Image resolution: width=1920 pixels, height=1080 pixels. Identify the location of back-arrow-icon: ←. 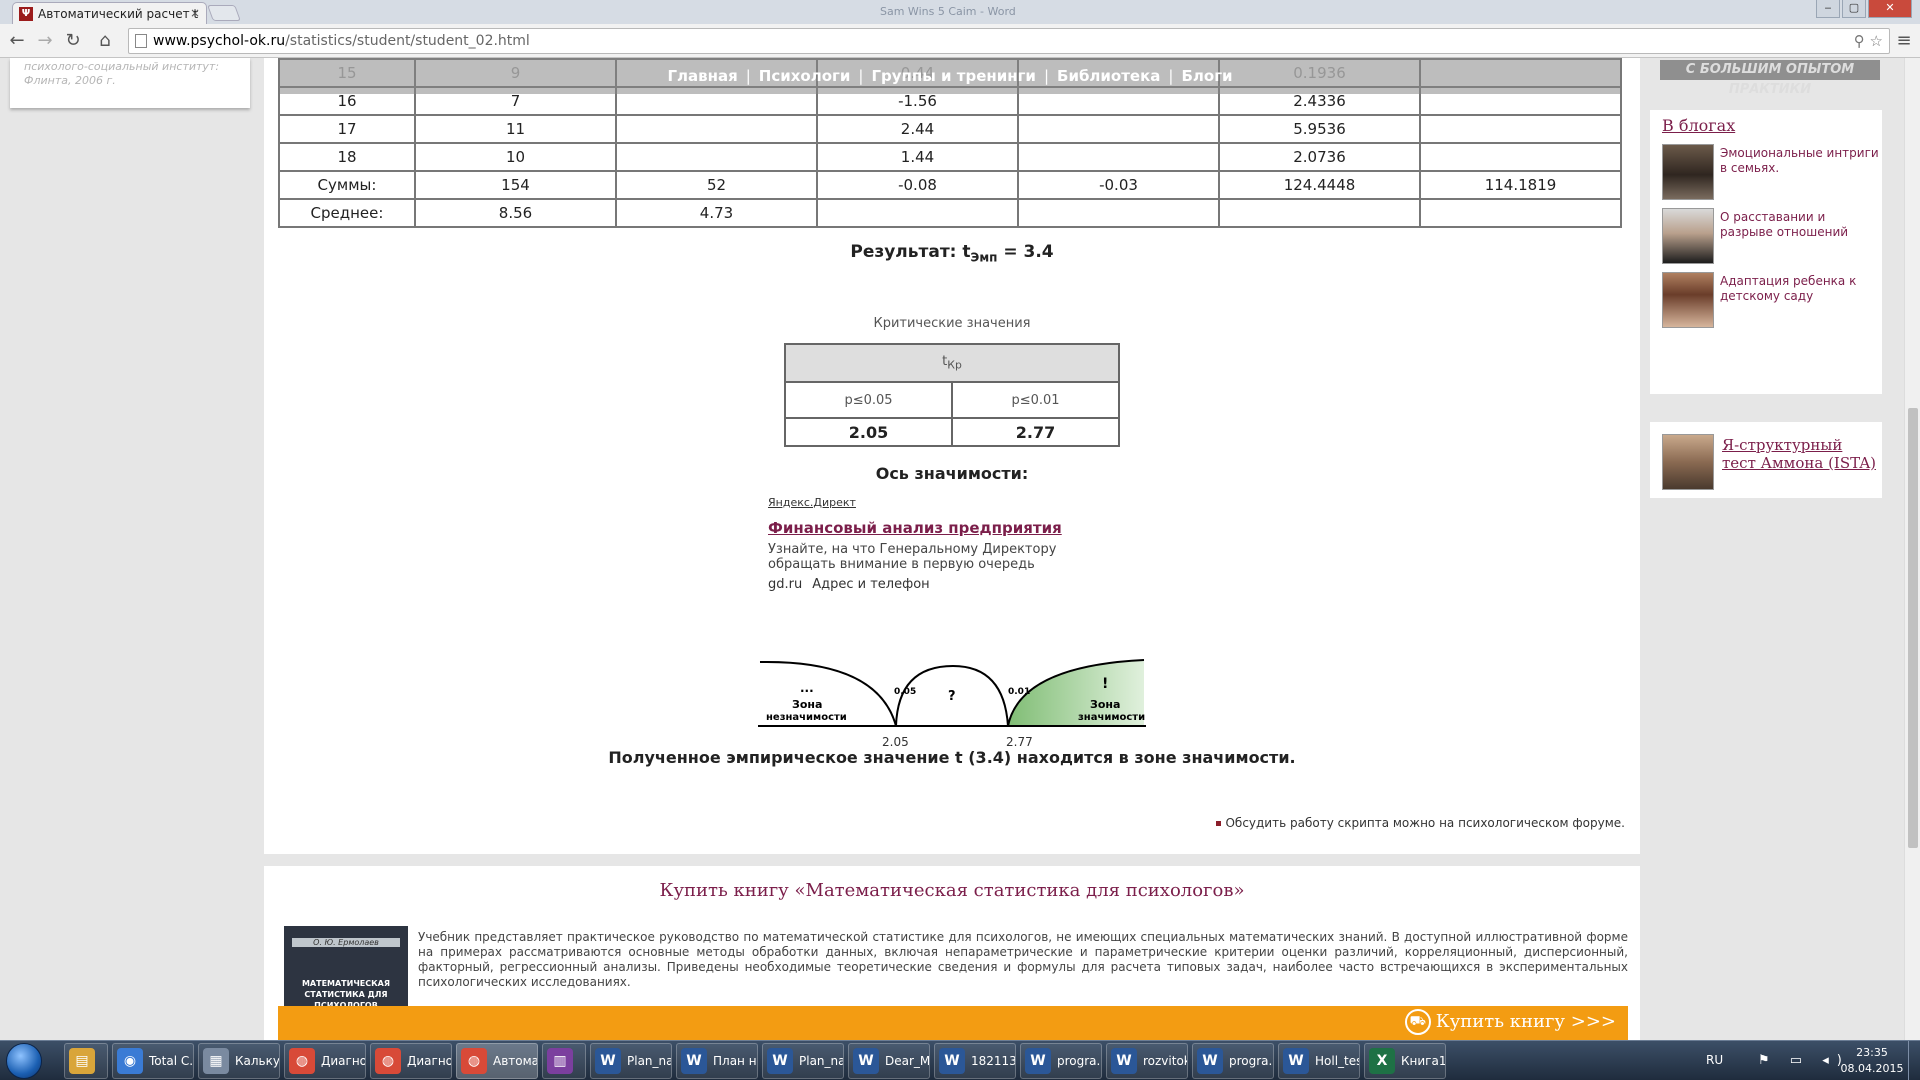
(17, 40).